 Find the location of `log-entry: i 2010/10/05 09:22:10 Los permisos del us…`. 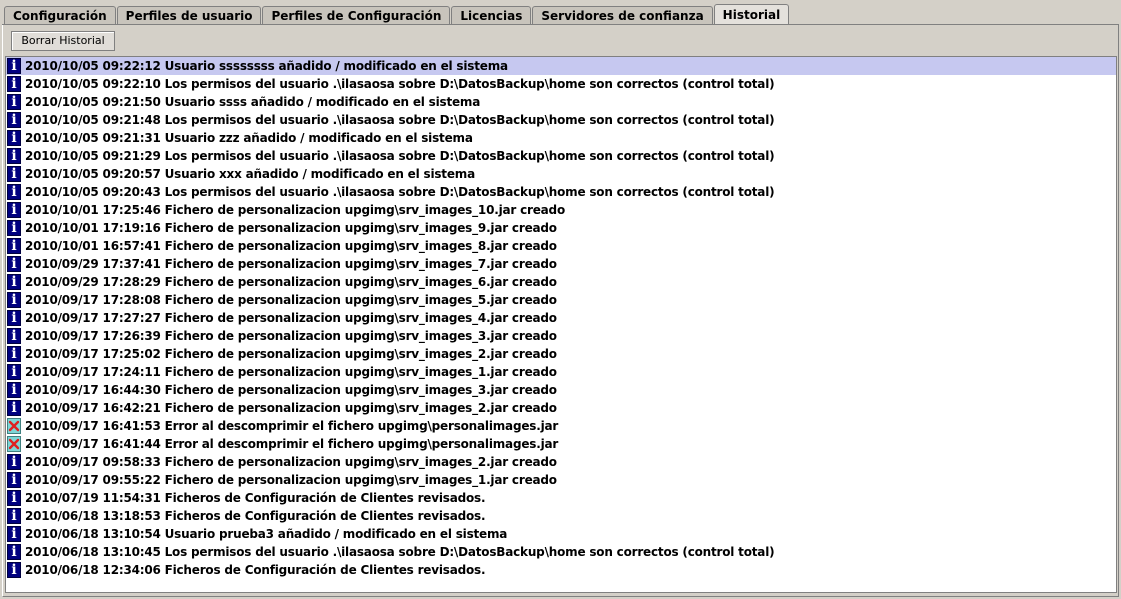

log-entry: i 2010/10/05 09:22:10 Los permisos del us… is located at coordinates (561, 84).